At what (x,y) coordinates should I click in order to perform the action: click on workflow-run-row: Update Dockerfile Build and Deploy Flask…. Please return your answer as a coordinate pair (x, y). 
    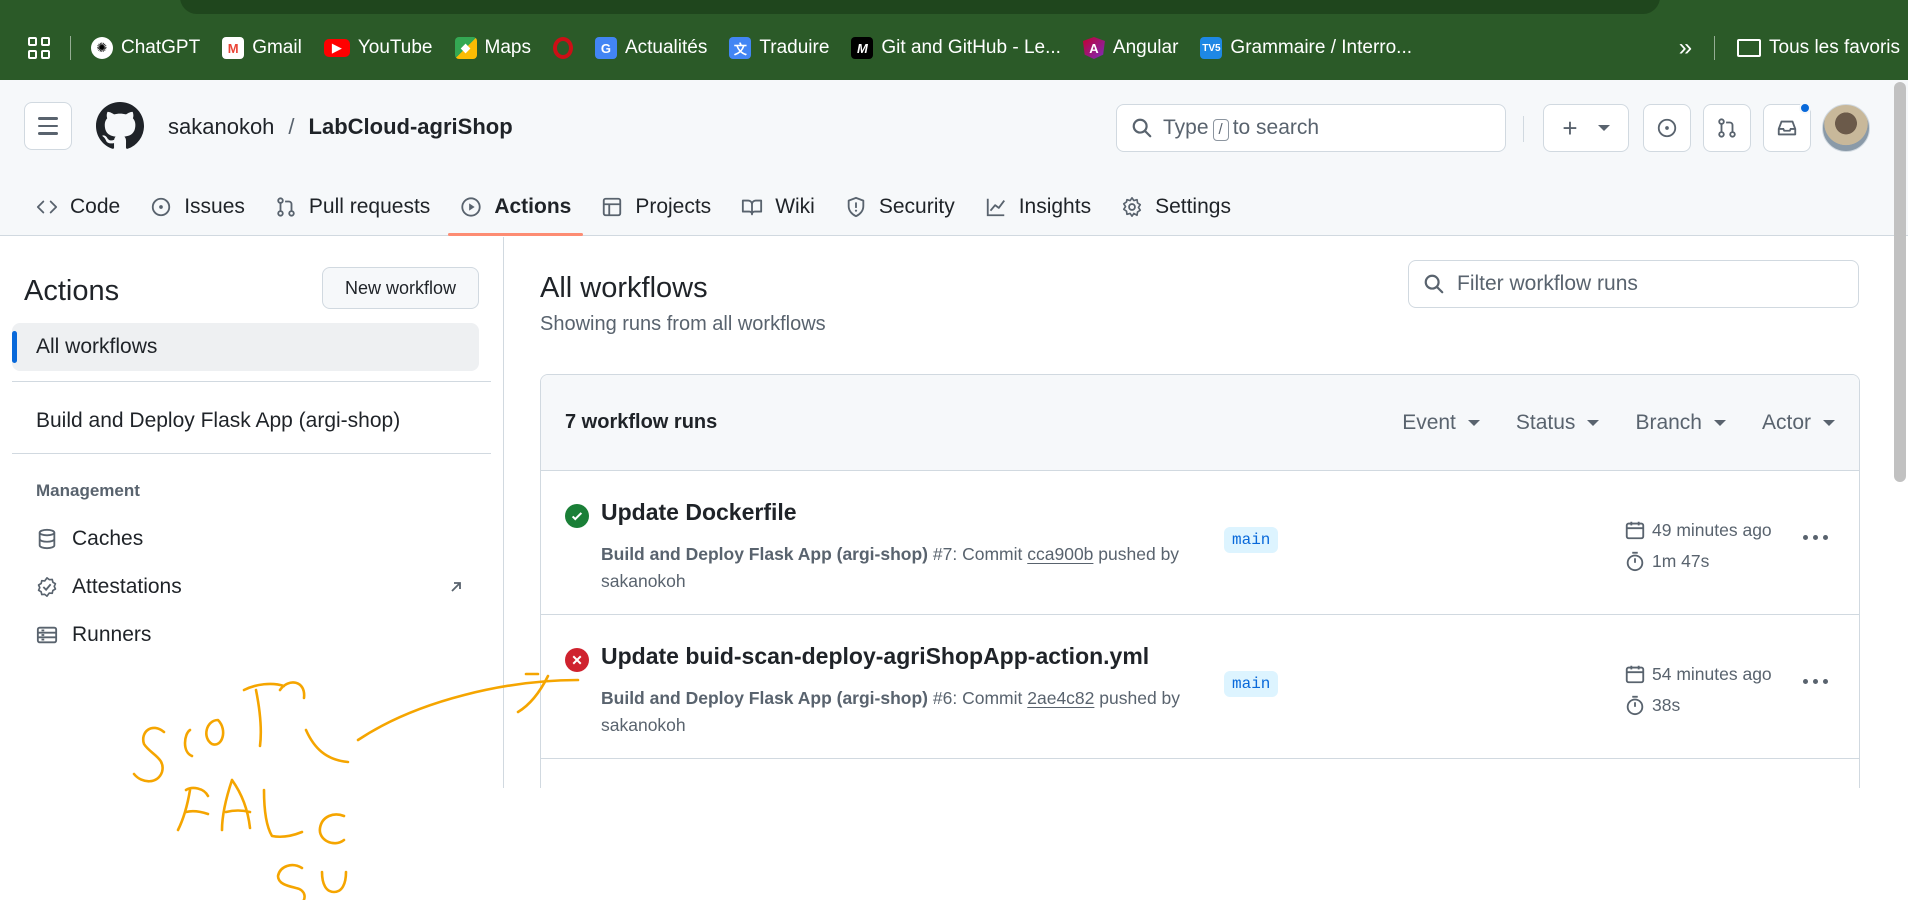
    Looking at the image, I should click on (1200, 543).